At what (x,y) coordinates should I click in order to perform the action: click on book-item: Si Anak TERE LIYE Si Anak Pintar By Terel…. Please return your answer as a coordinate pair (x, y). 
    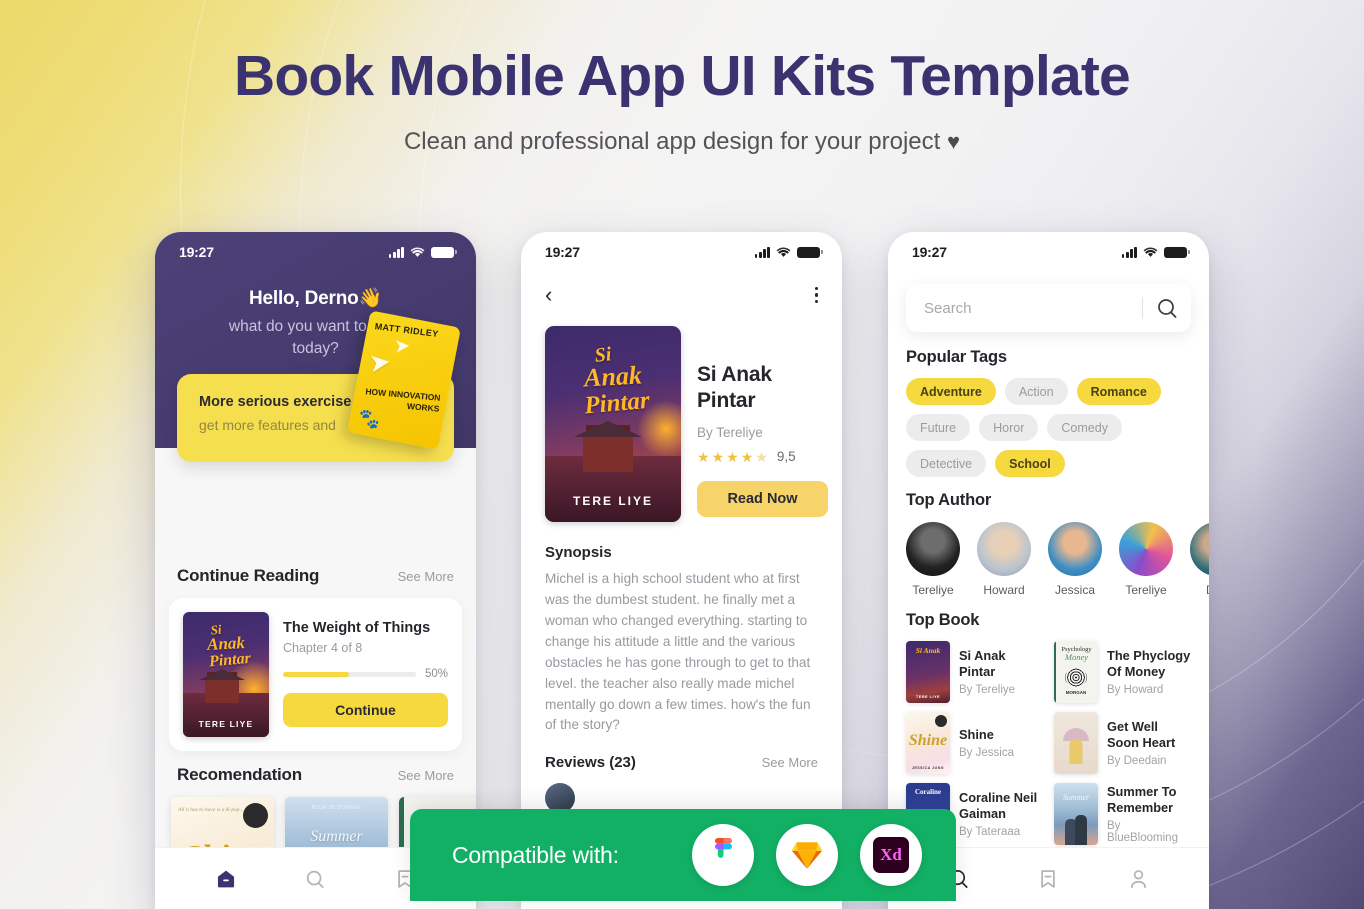
    Looking at the image, I should click on (974, 672).